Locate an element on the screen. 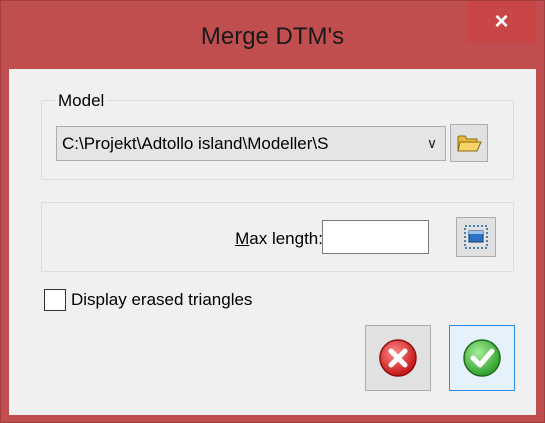 The image size is (545, 423). select-rectangle-icon is located at coordinates (476, 237).